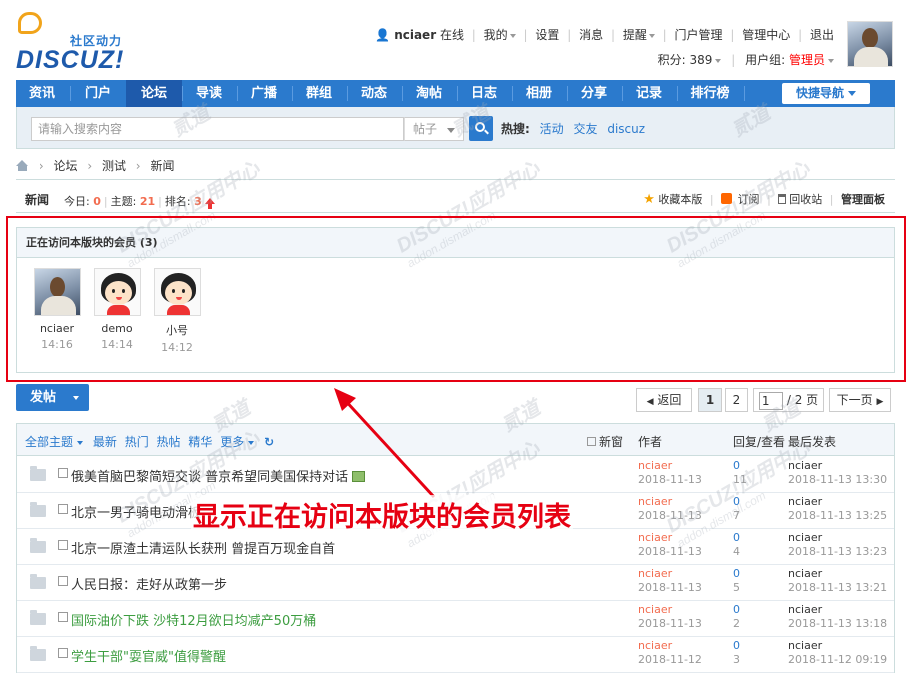 The image size is (910, 673). I want to click on nav-item-album: 相册, so click(539, 93).